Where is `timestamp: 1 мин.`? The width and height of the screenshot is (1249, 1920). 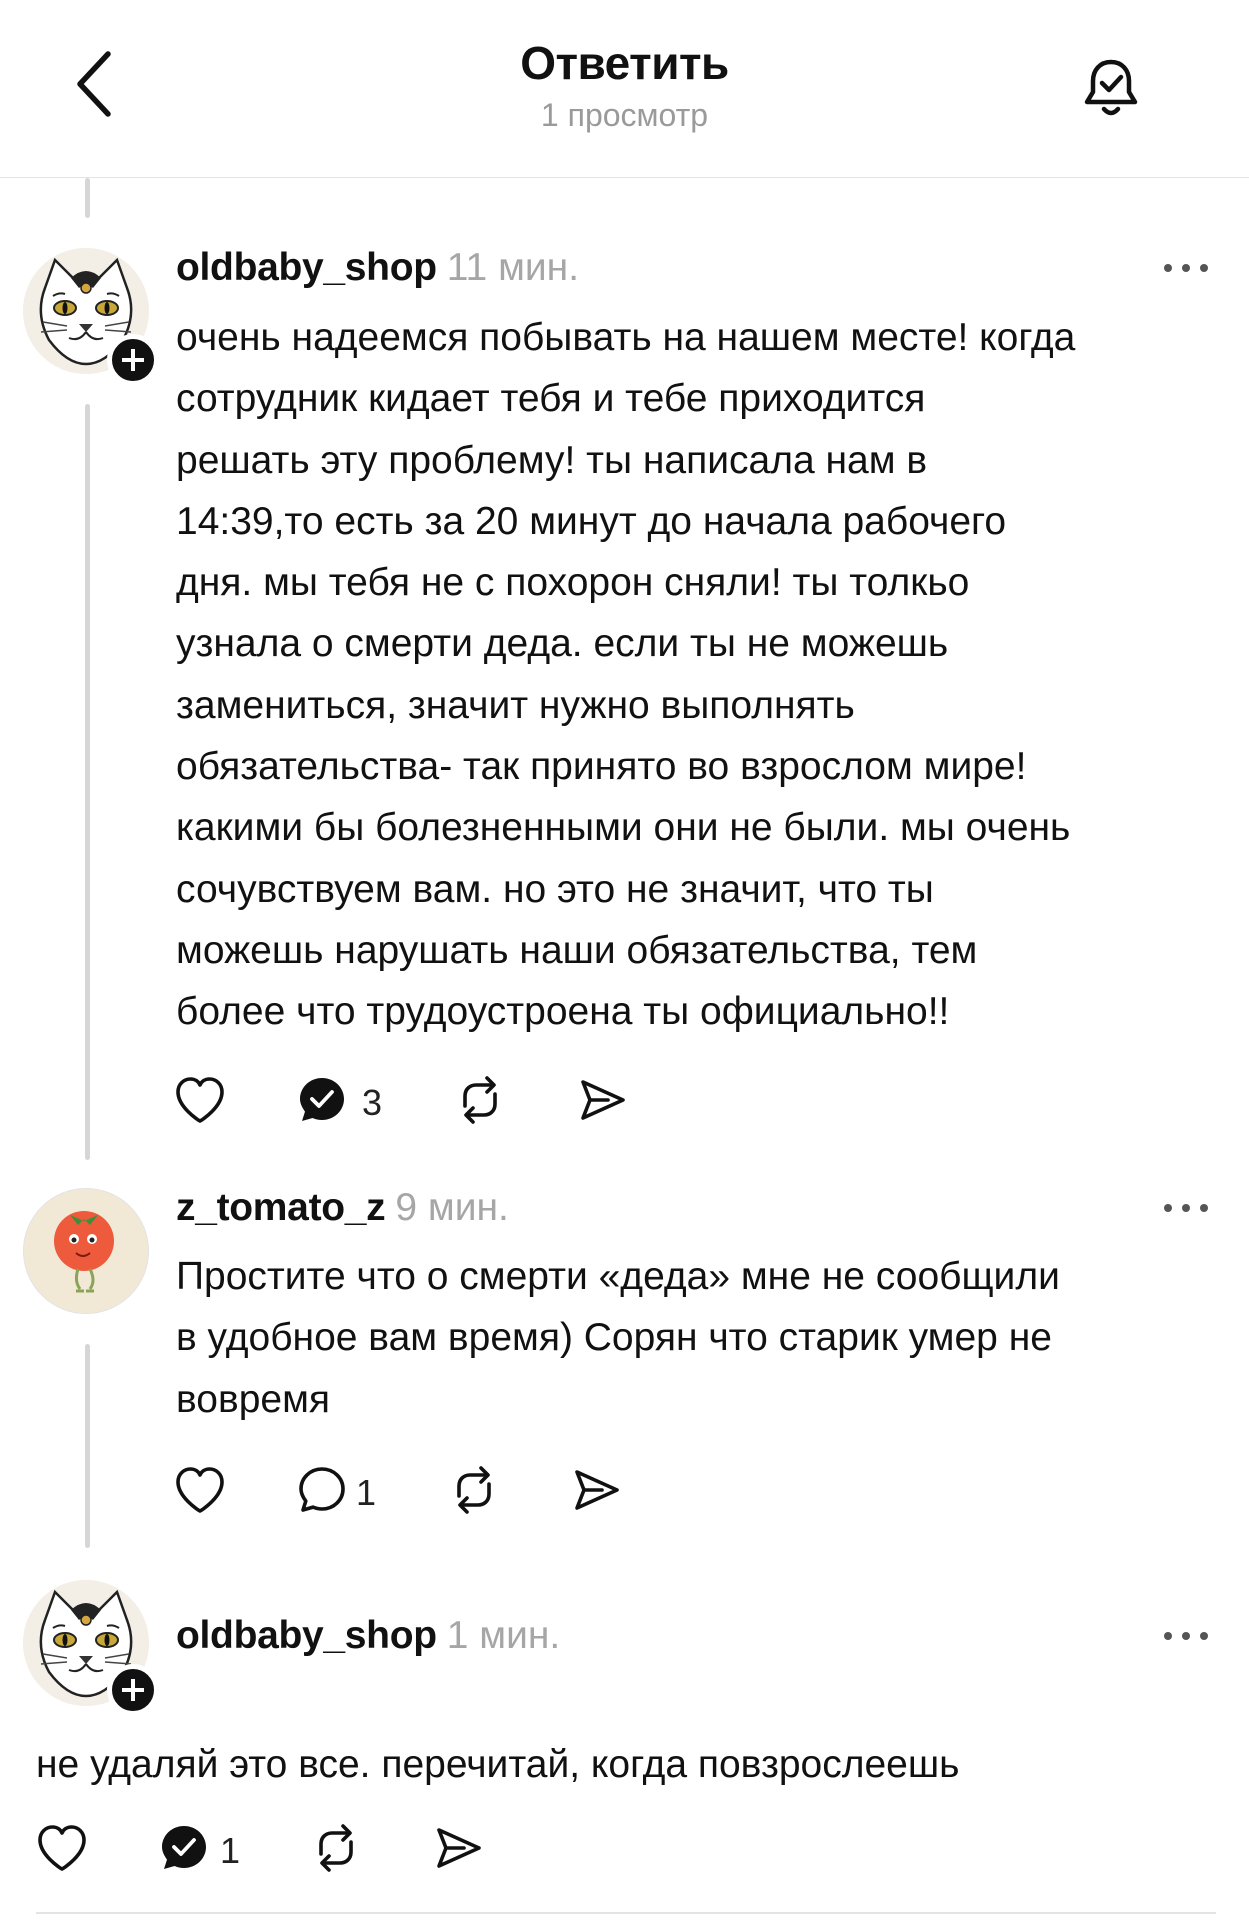 timestamp: 1 мин. is located at coordinates (503, 1635).